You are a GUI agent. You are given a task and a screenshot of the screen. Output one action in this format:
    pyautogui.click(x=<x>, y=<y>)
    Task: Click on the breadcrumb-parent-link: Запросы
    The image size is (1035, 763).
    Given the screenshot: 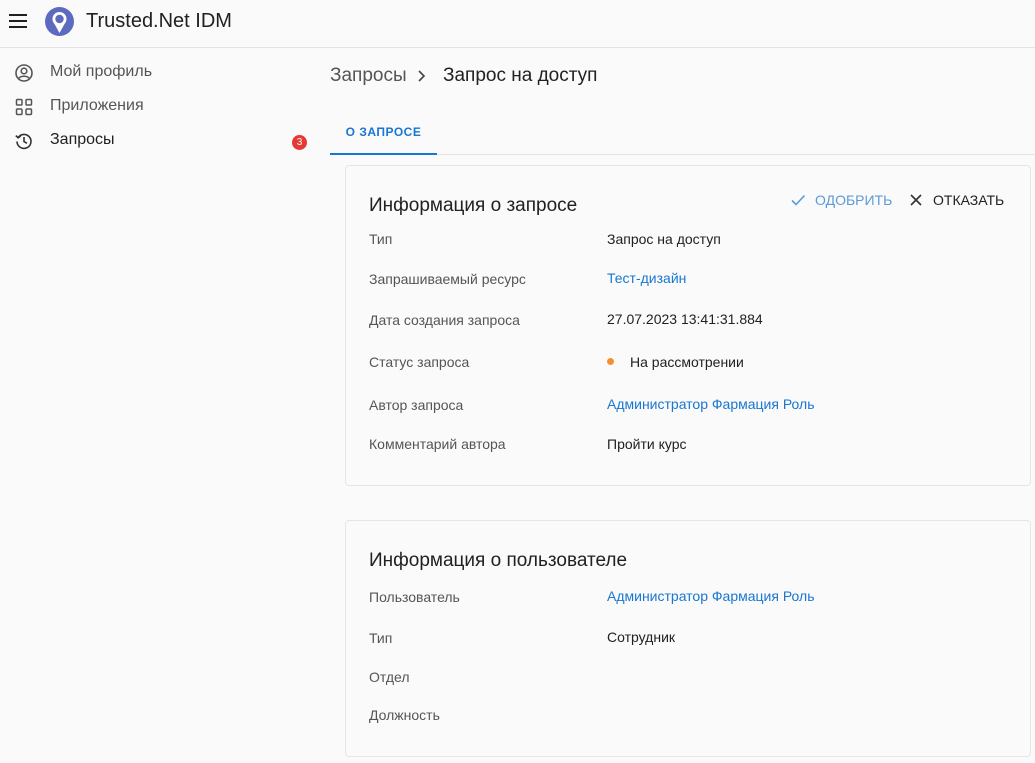 What is the action you would take?
    pyautogui.click(x=368, y=76)
    